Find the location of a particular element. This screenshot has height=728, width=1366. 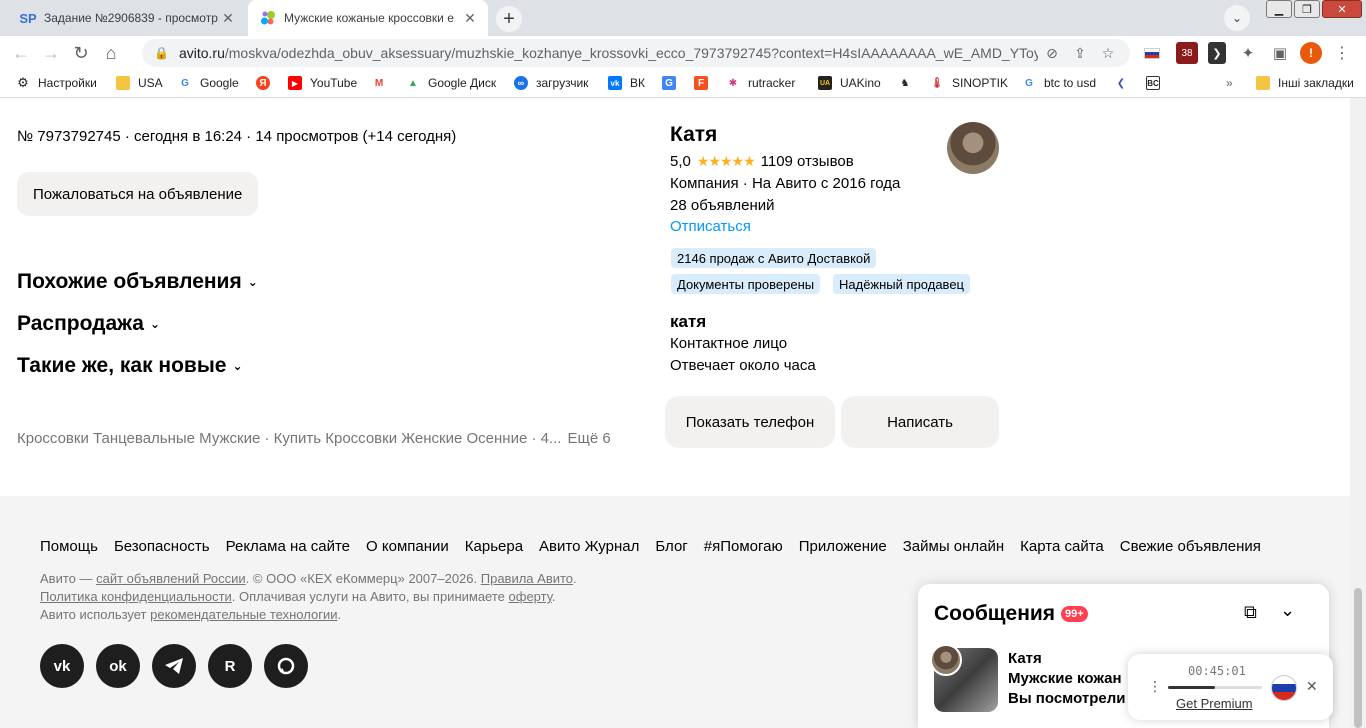

footer-link-sitemap: Карта сайта is located at coordinates (1062, 546).